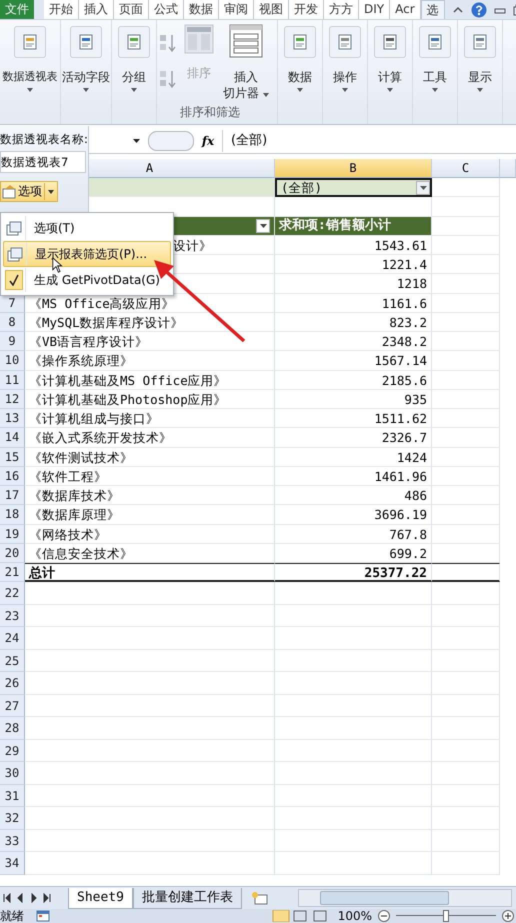  Describe the element at coordinates (353, 399) in the screenshot. I see `table-cell: 935` at that location.